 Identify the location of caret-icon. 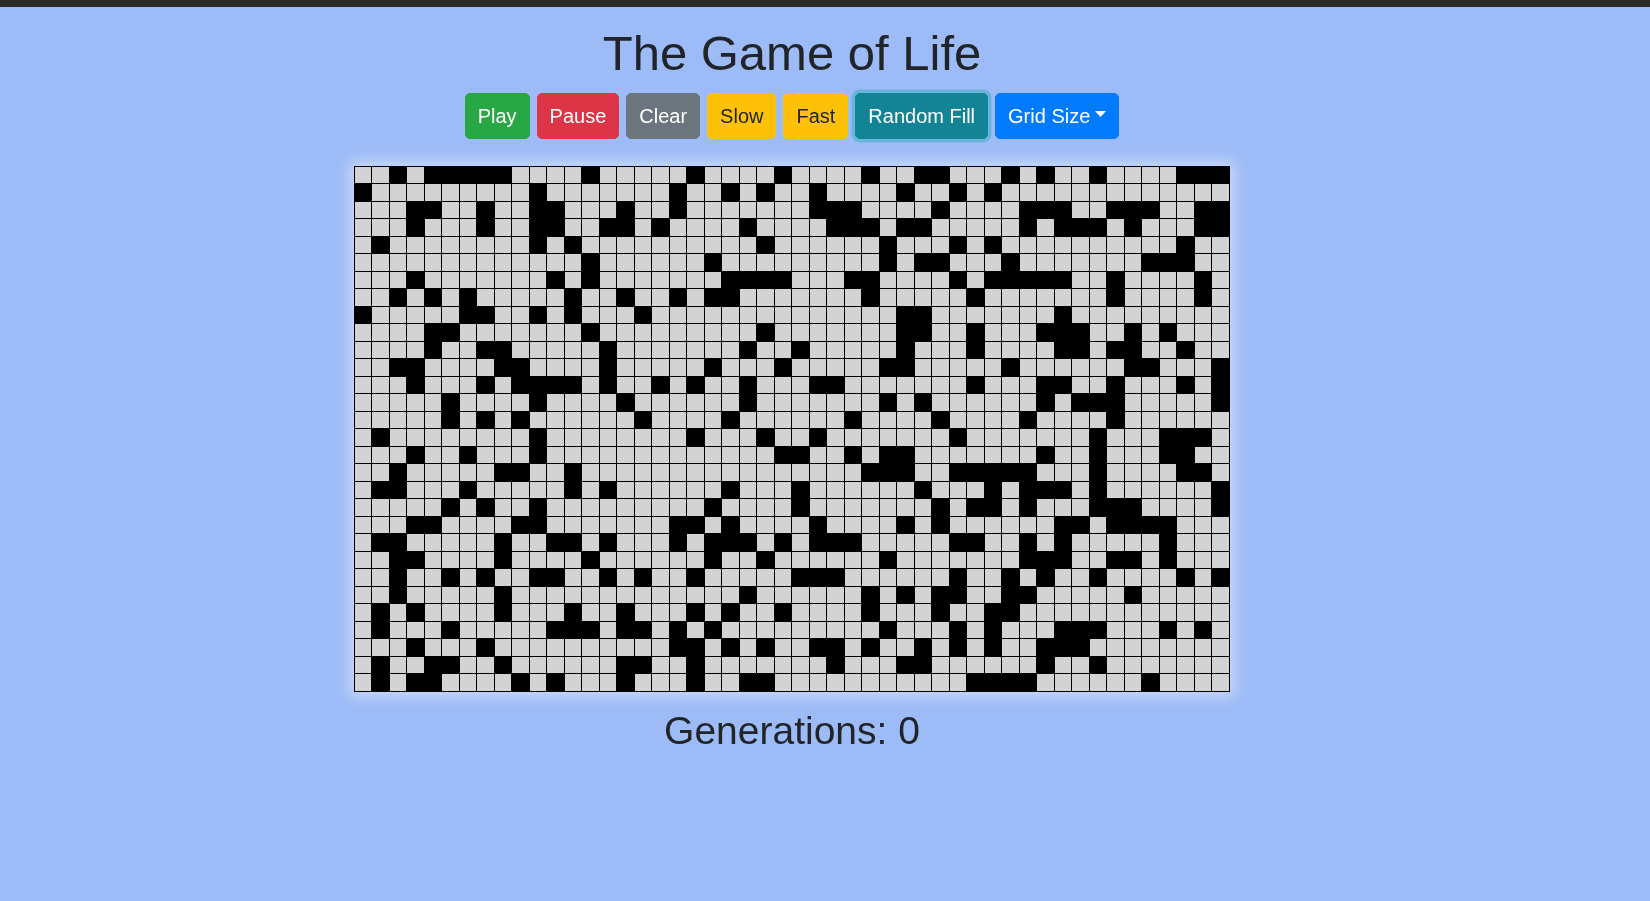
(1101, 114).